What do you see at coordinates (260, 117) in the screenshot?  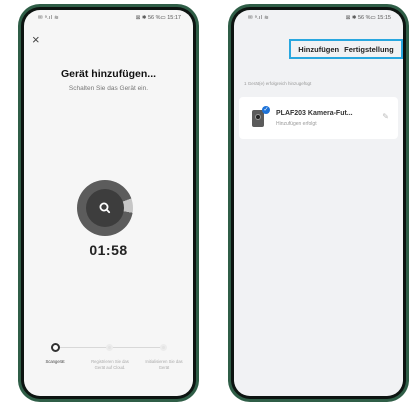 I see `camera-feeder-icon: ✓` at bounding box center [260, 117].